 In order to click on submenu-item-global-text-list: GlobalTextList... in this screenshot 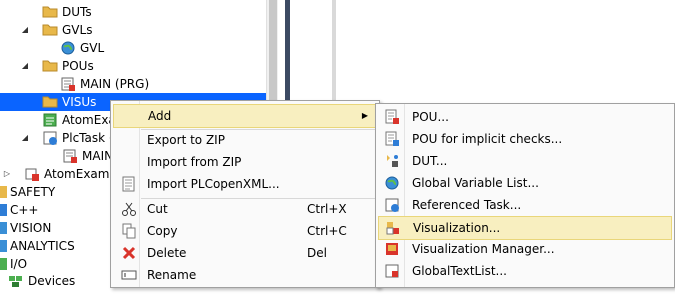, I will do `click(525, 271)`.